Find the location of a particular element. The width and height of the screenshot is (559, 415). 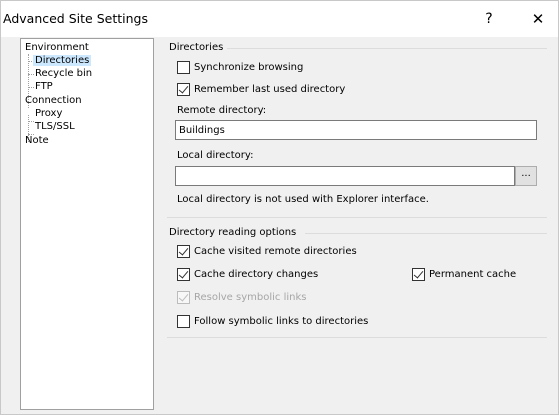

tree-item-environment: Environment is located at coordinates (57, 48).